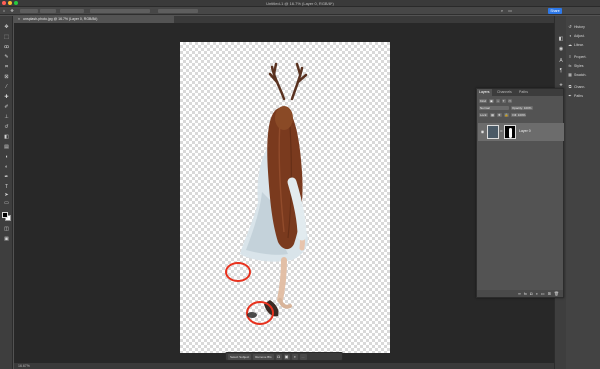  What do you see at coordinates (178, 11) in the screenshot?
I see `3d-mode-controls` at bounding box center [178, 11].